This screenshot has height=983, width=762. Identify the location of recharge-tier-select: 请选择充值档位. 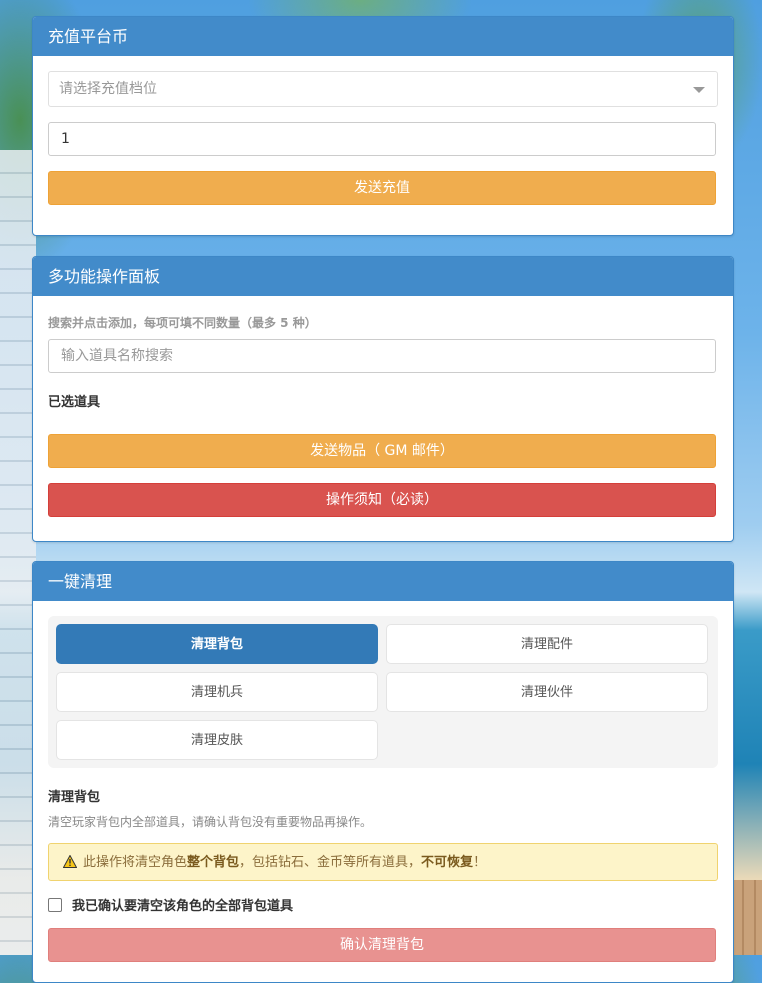
(383, 89).